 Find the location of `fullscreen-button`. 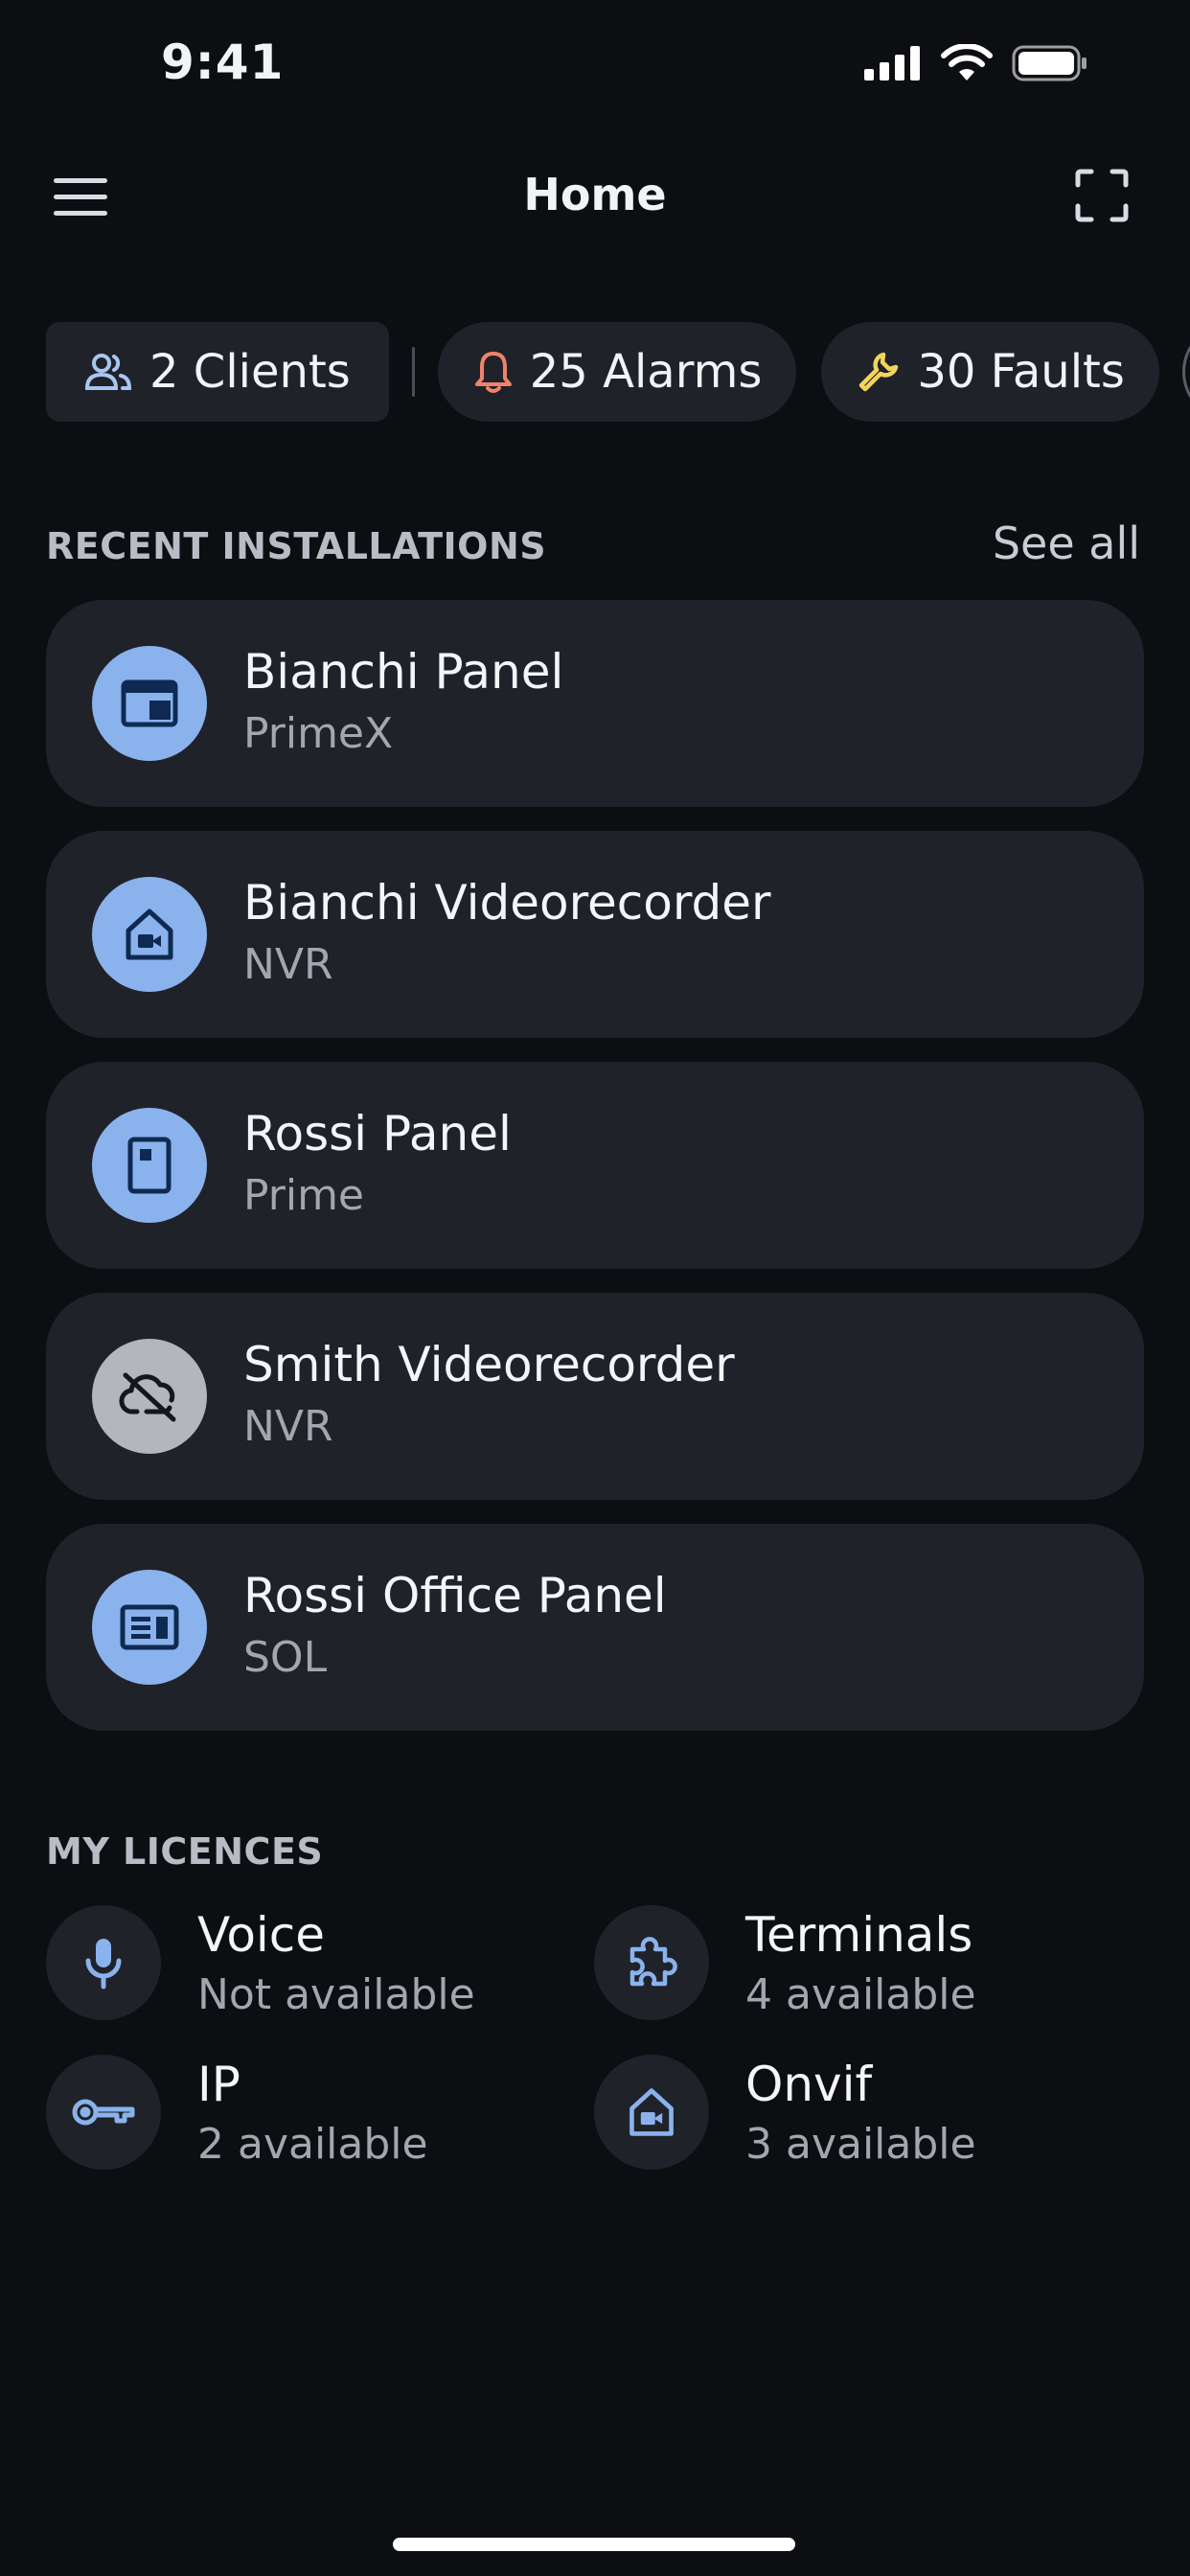

fullscreen-button is located at coordinates (1102, 195).